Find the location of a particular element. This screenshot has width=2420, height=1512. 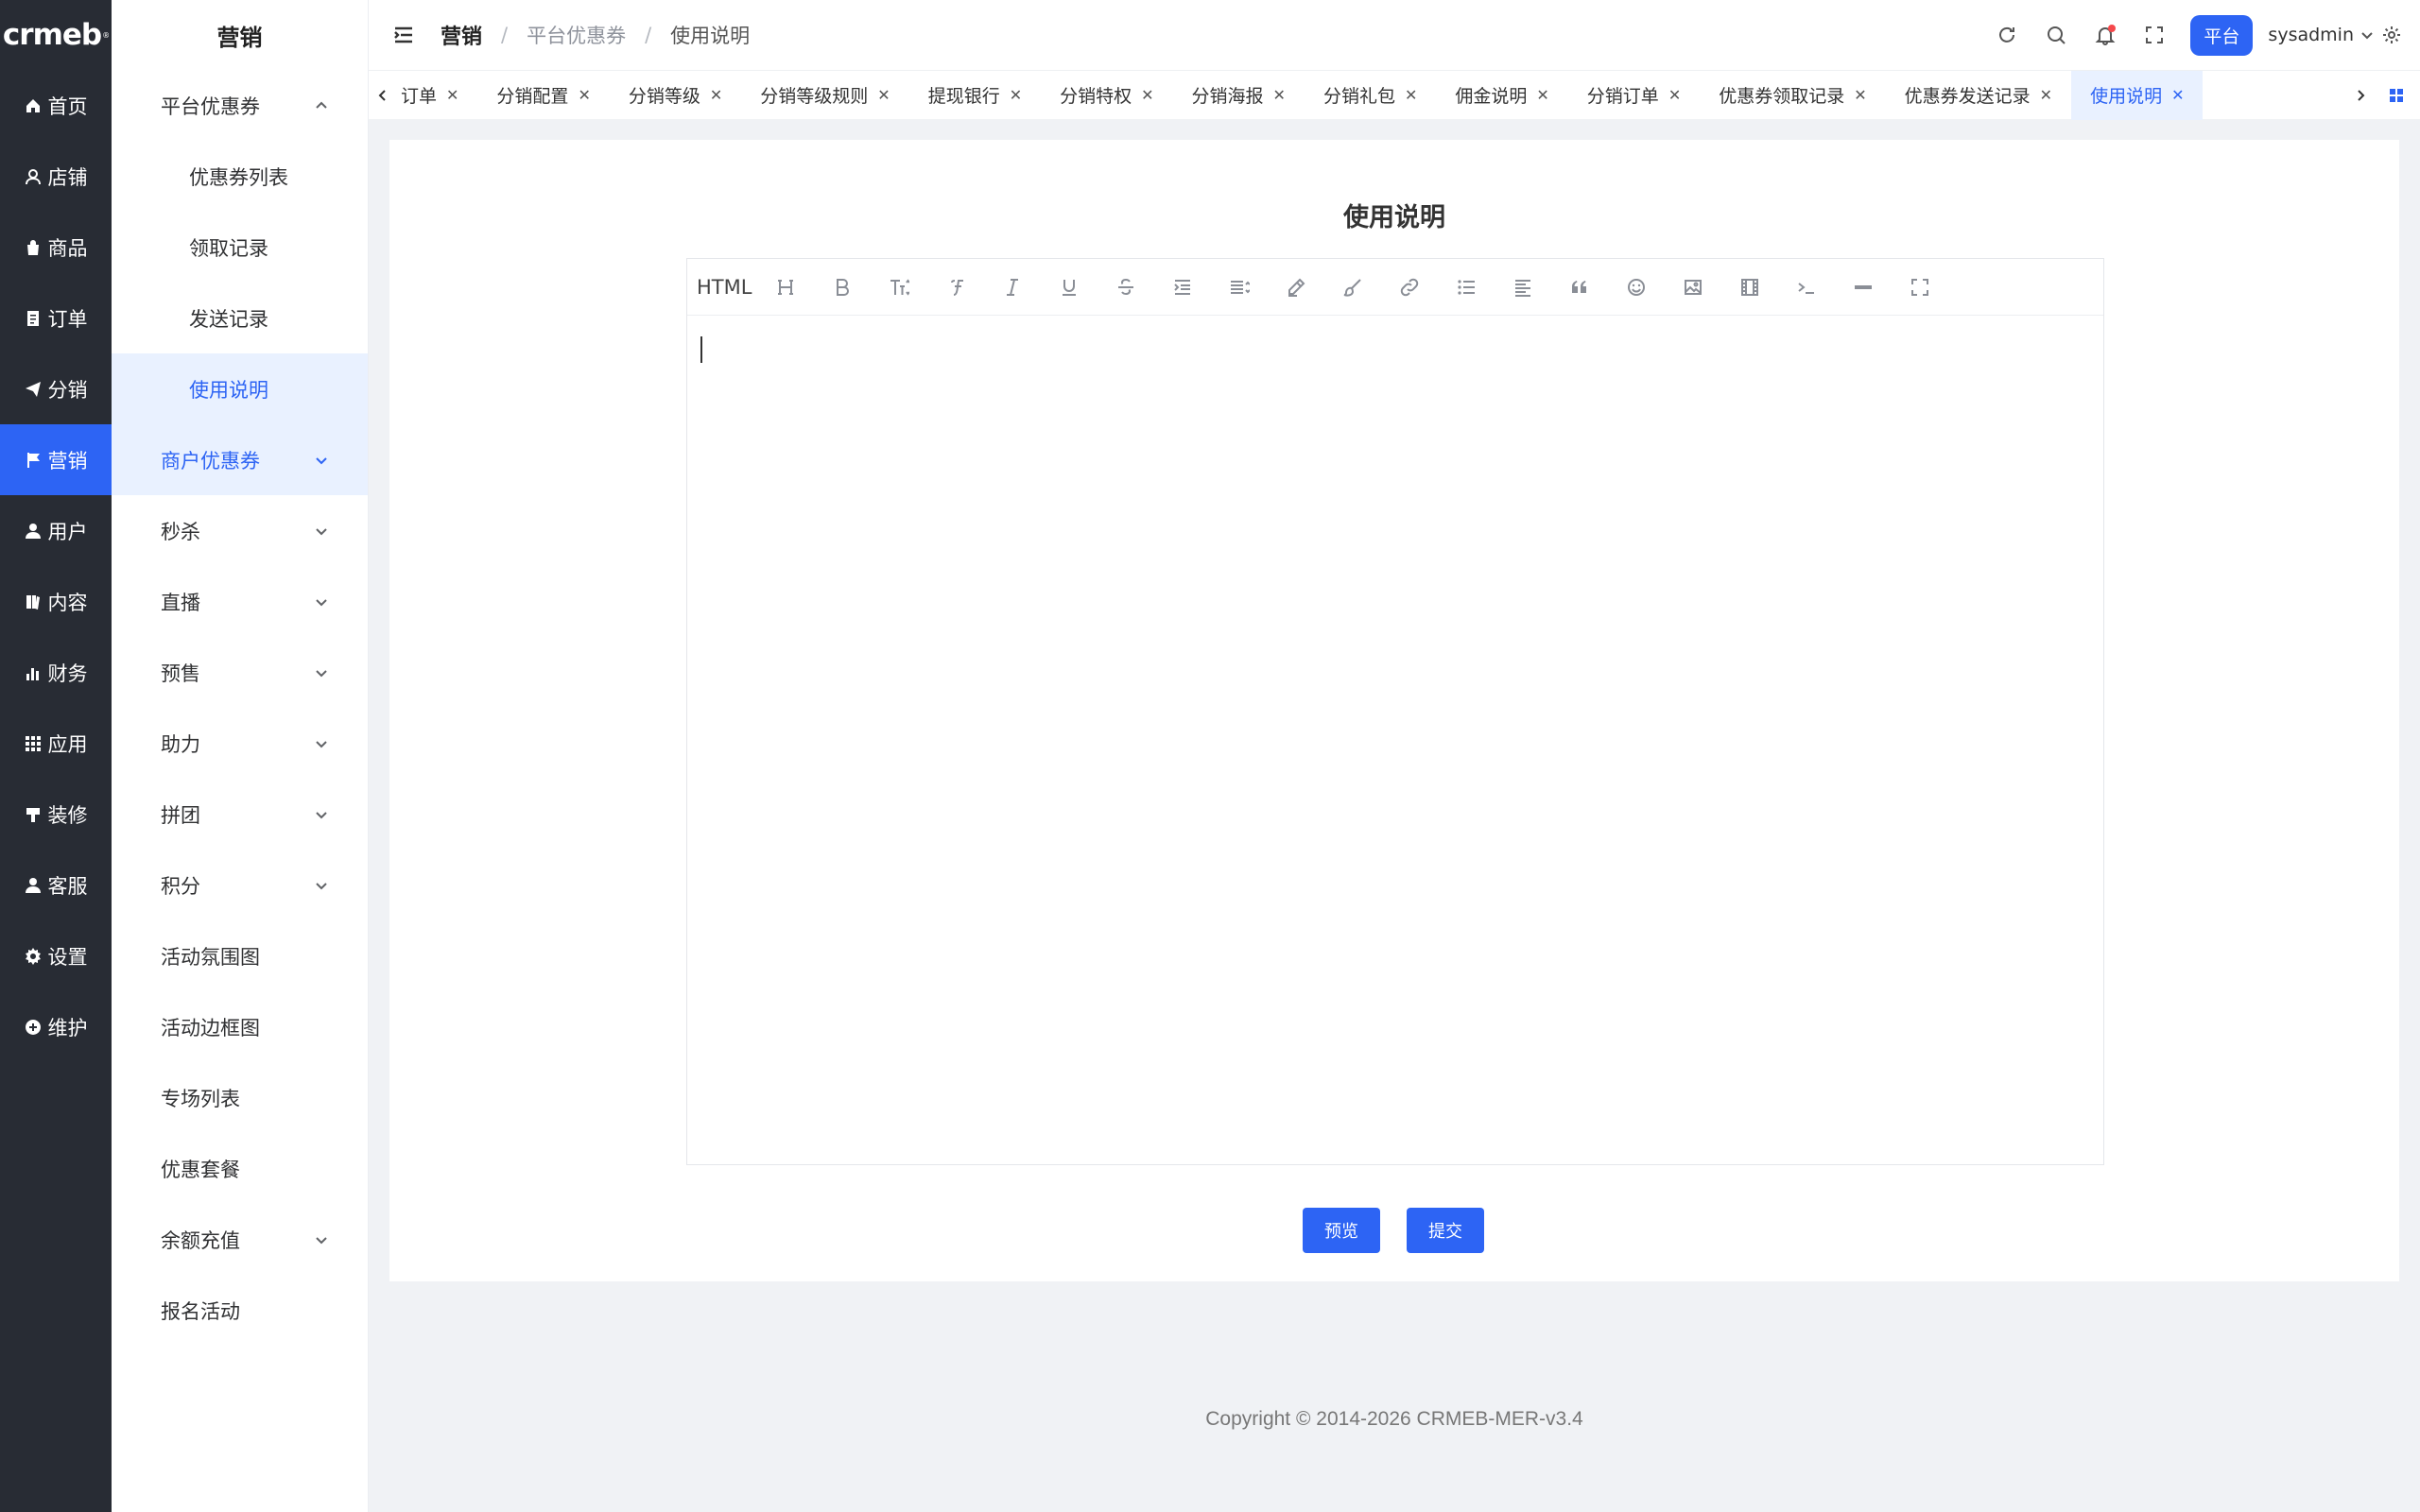

tabs-scroll-left is located at coordinates (383, 95).